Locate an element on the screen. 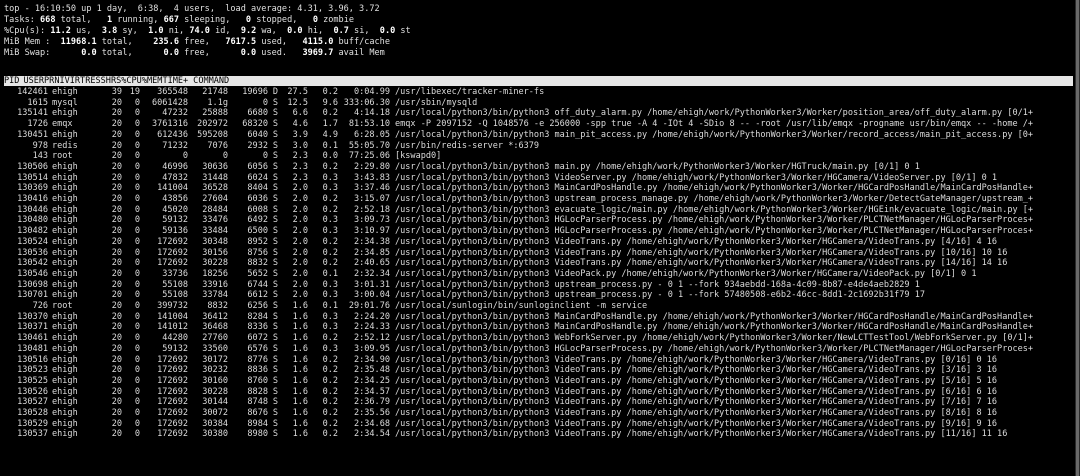 The height and width of the screenshot is (476, 1080). cell-shr: 19696 is located at coordinates (255, 92).